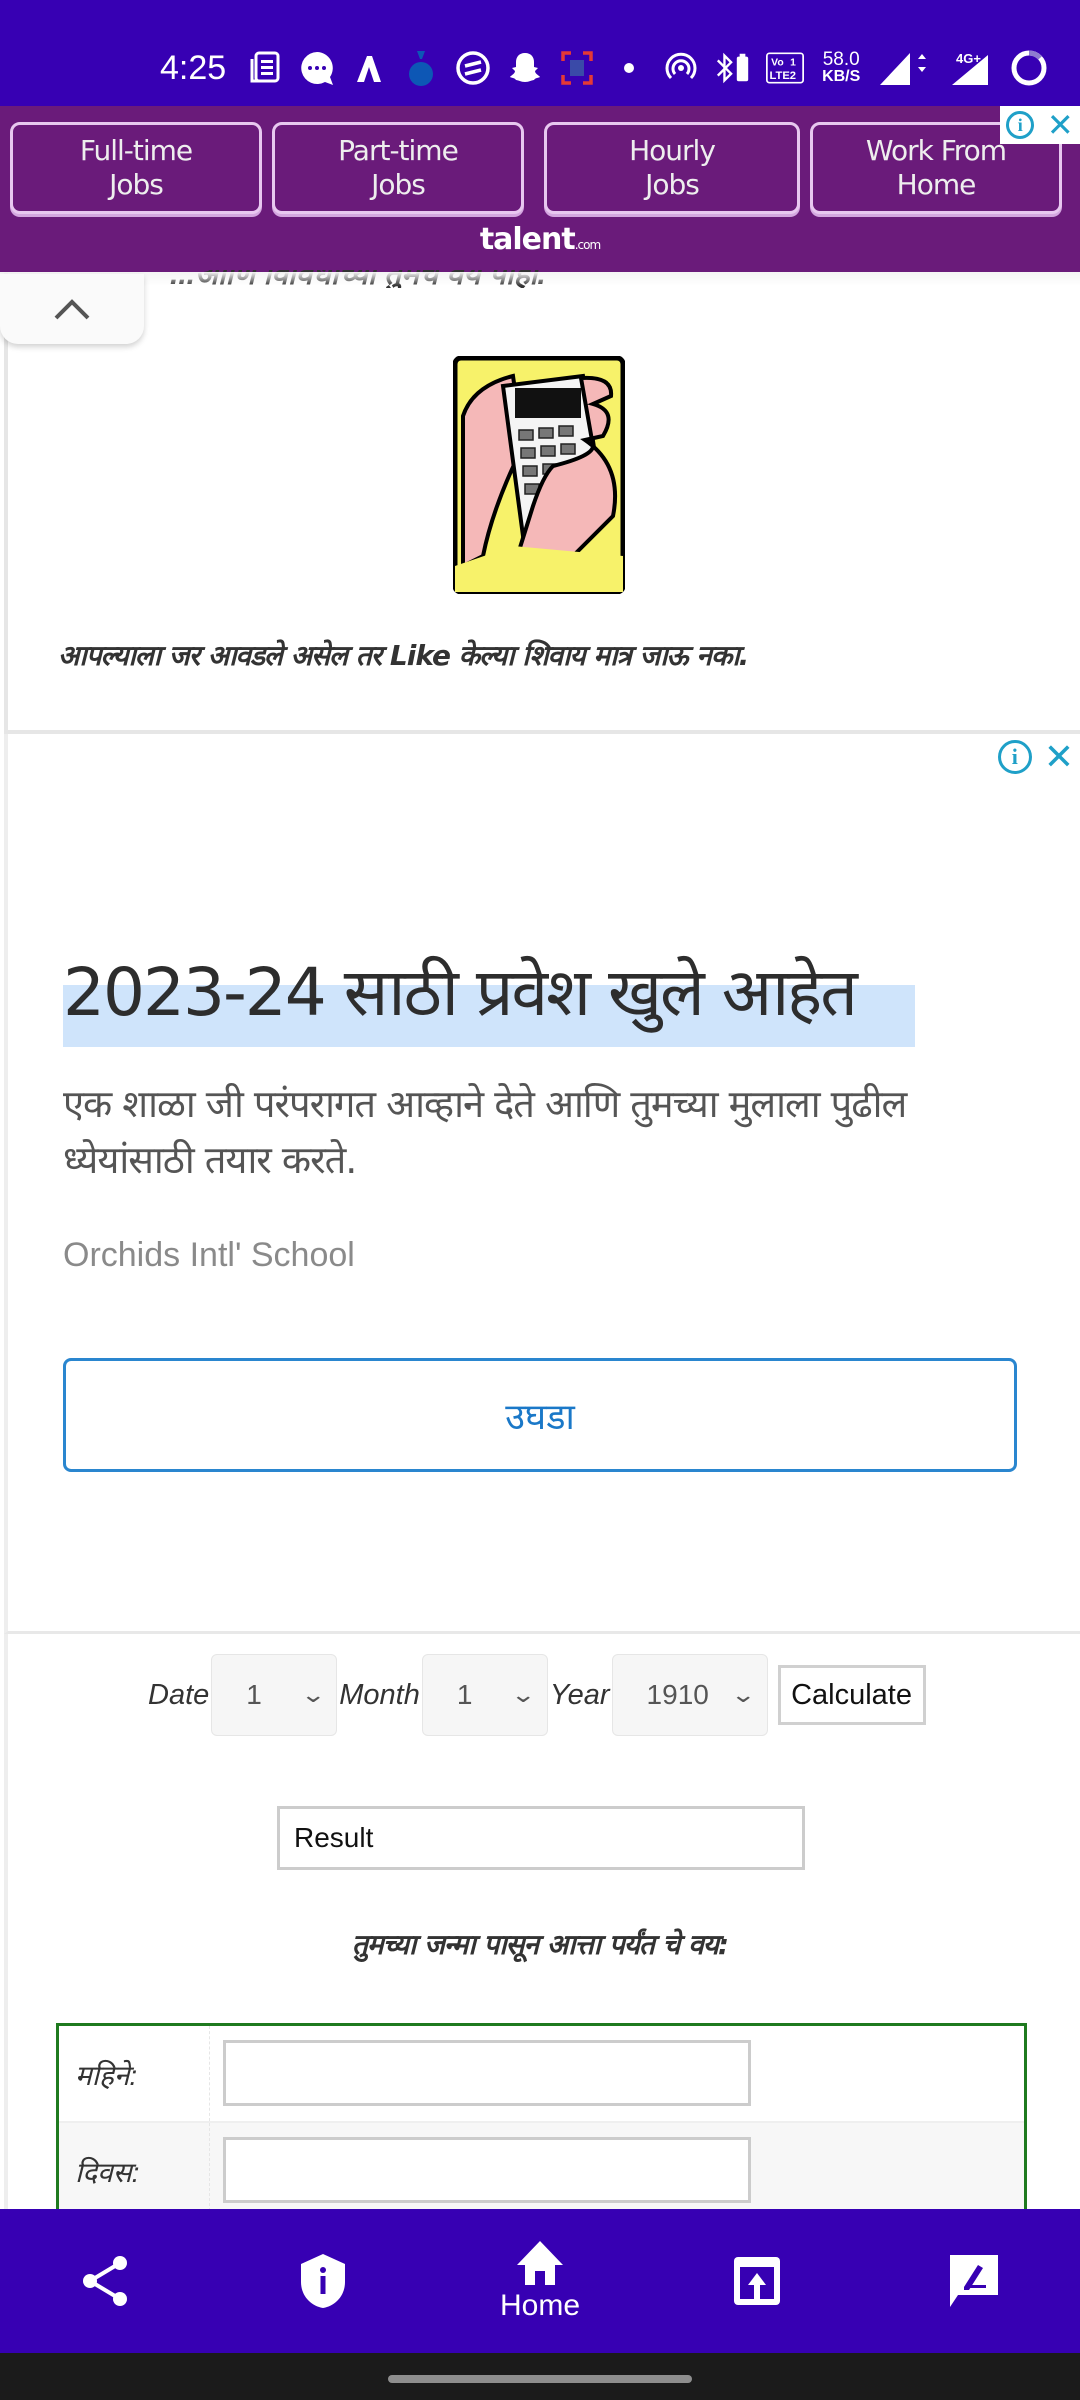  Describe the element at coordinates (525, 68) in the screenshot. I see `snapchat-icon` at that location.